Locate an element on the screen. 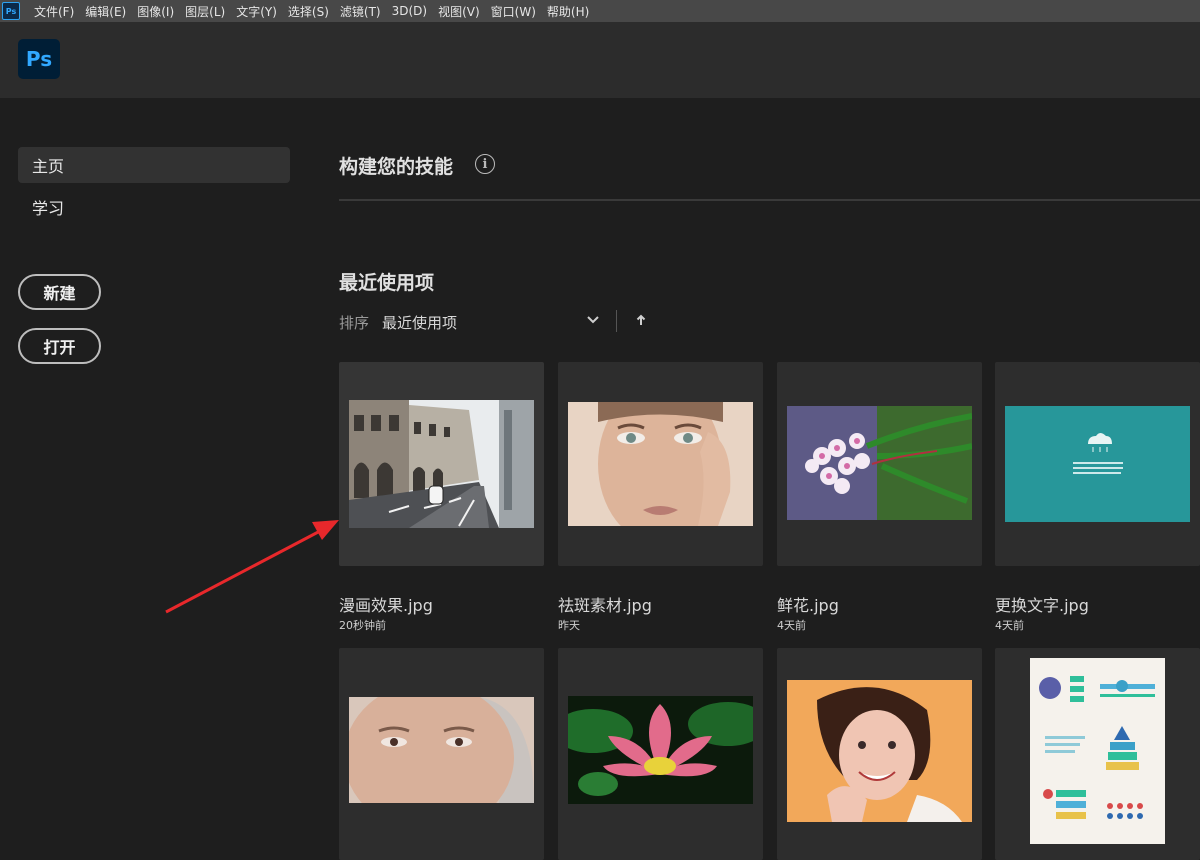  menu-view: 视图(V) is located at coordinates (459, 11).